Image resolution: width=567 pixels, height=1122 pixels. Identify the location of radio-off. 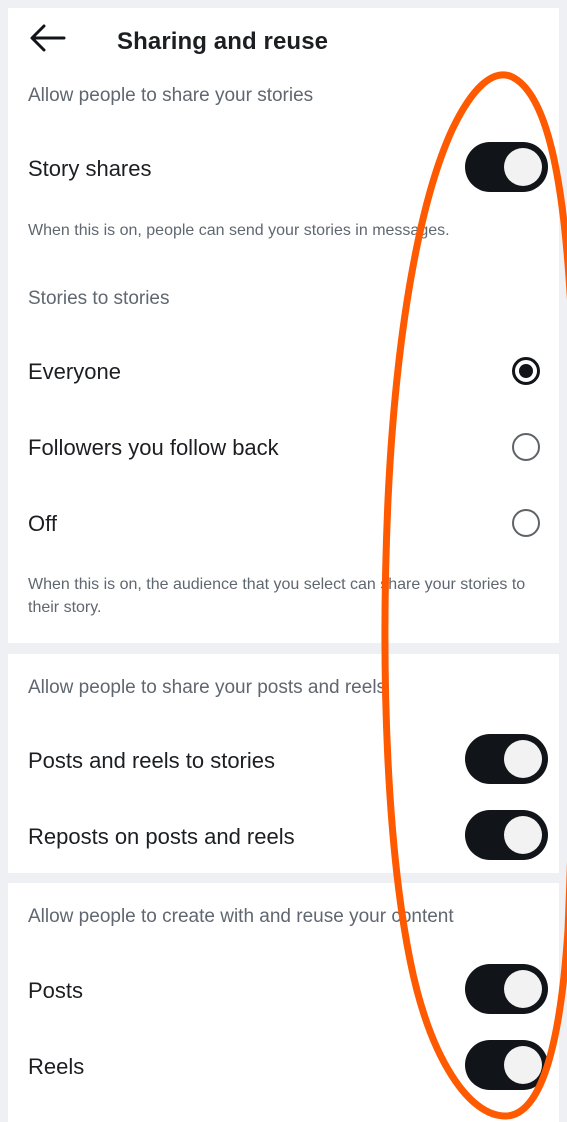
(526, 523).